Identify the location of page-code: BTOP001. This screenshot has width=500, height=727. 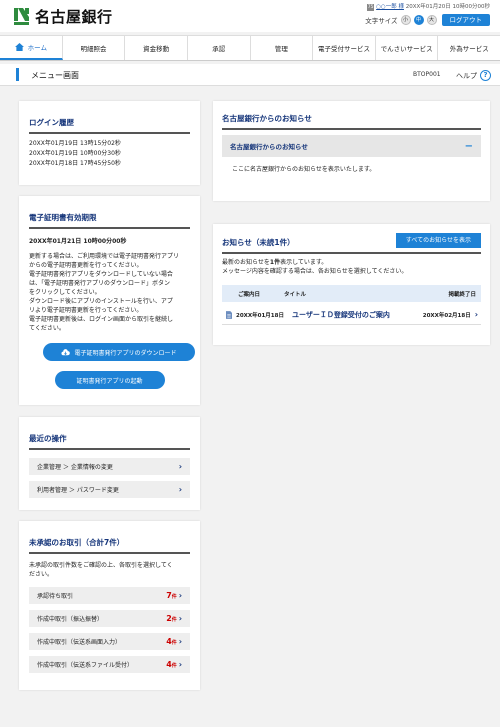
(427, 74).